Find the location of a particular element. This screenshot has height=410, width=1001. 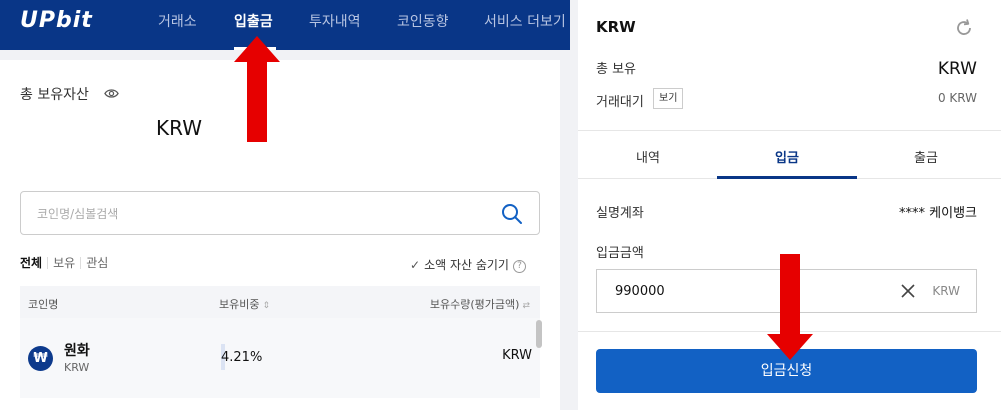

deposit-amount-label: 입금금액 is located at coordinates (620, 253).